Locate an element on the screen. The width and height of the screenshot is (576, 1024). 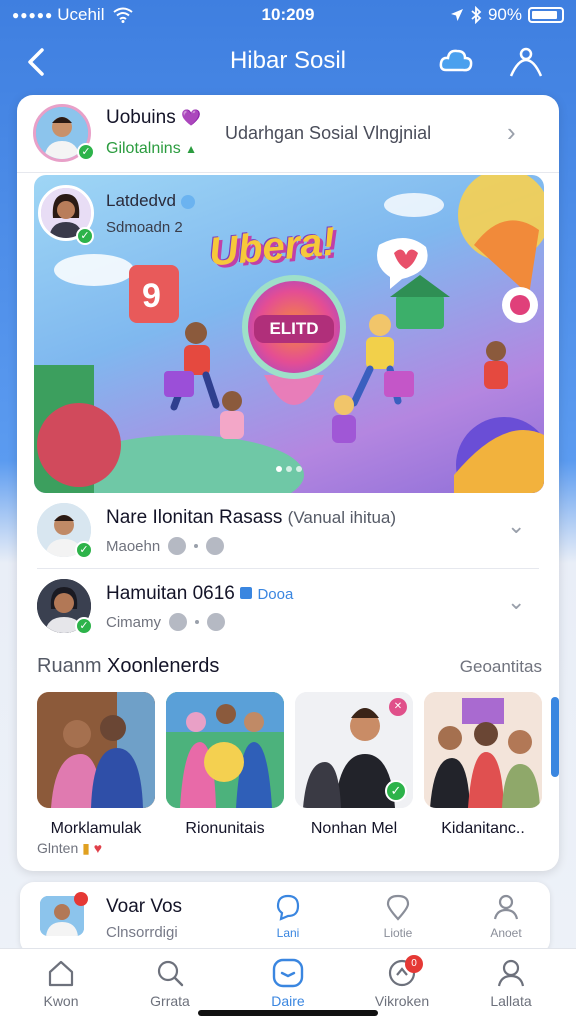
cloud-icon is located at coordinates (456, 62).